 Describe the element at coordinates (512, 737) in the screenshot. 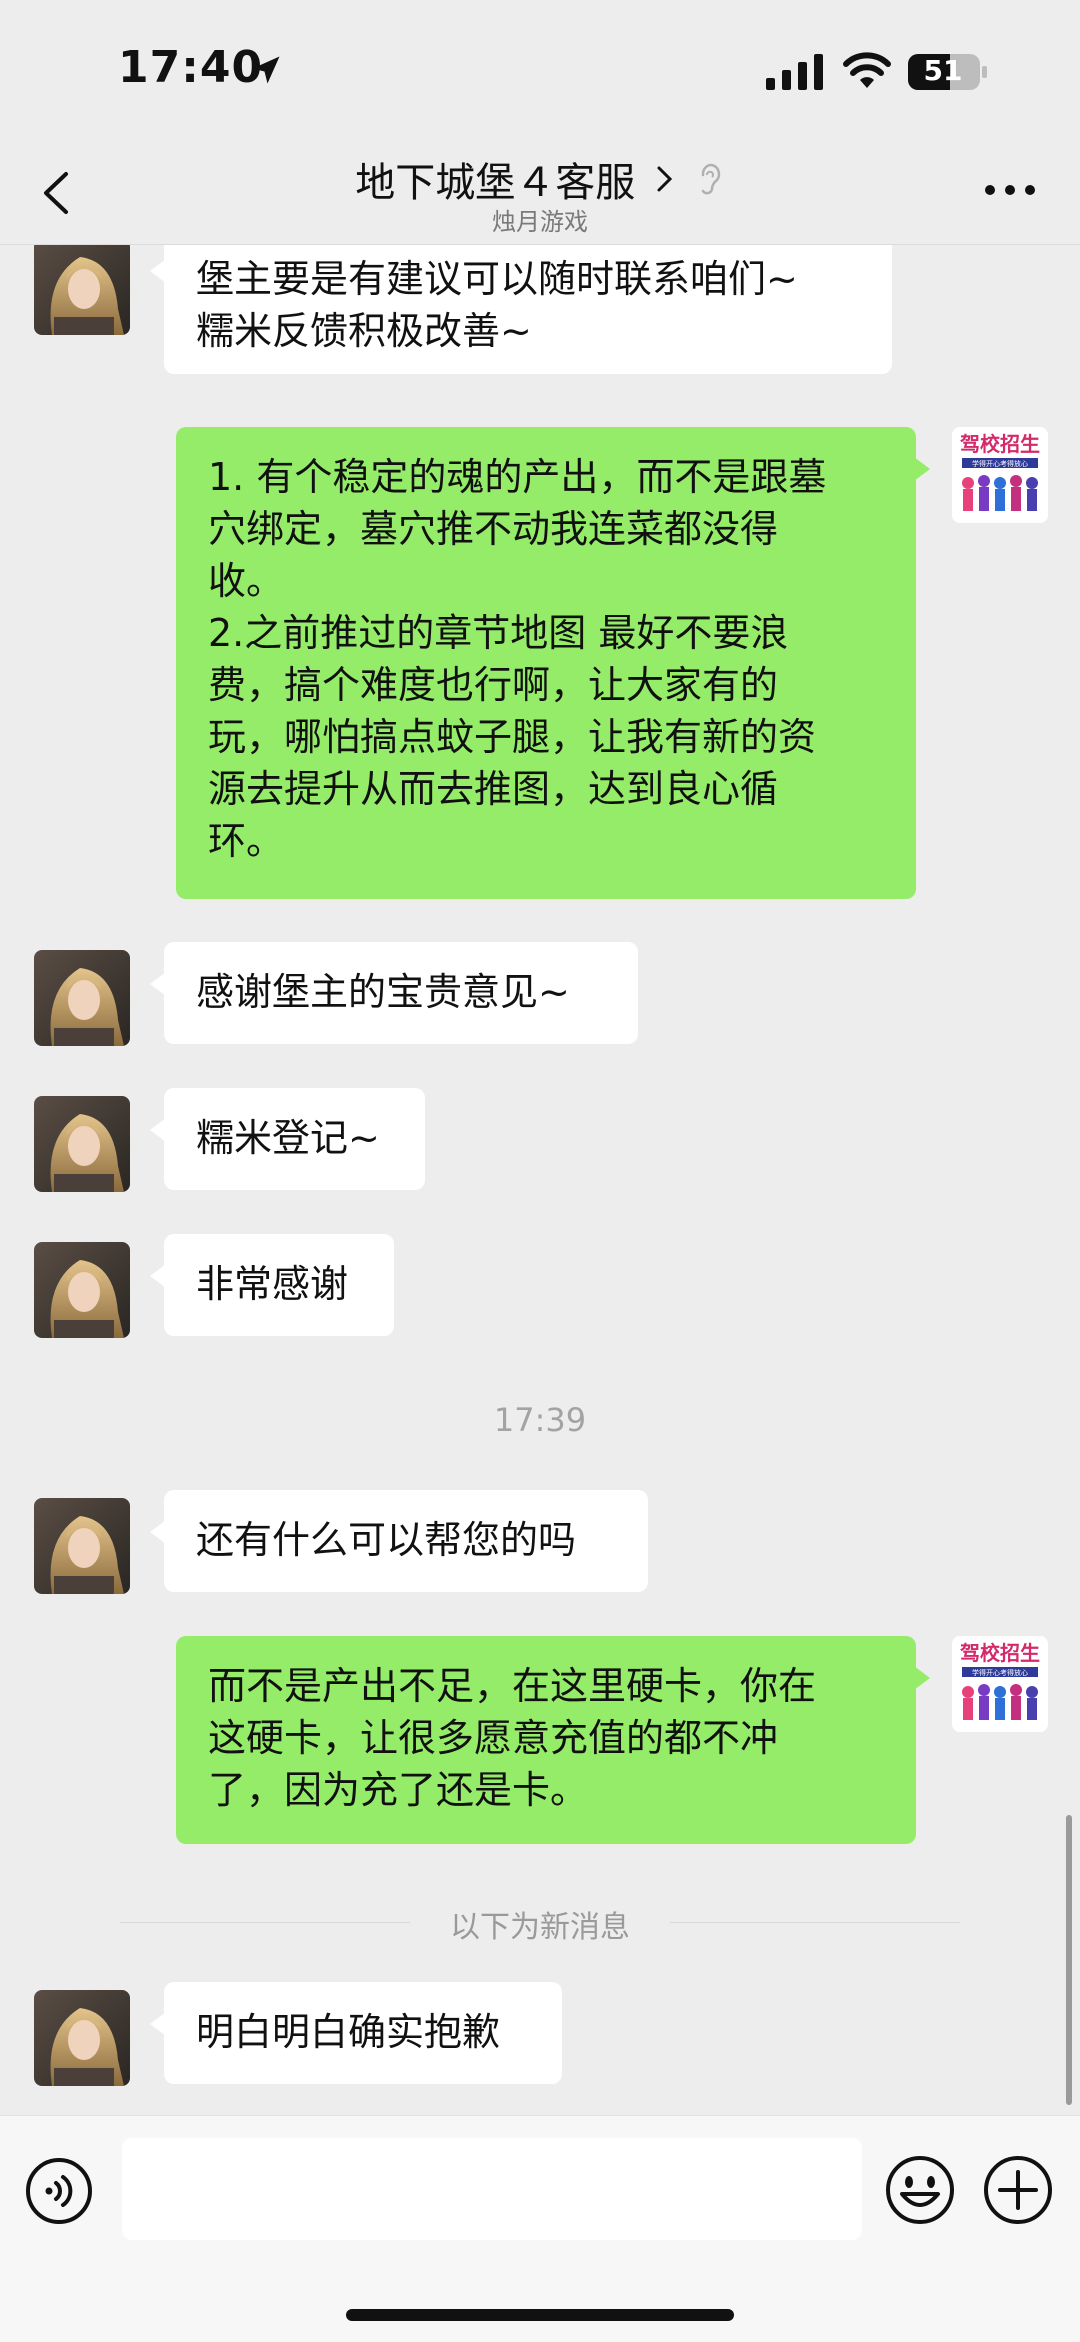

I see `message-line: 玩，哪怕搞点蚊子腿，让我有新的资` at that location.